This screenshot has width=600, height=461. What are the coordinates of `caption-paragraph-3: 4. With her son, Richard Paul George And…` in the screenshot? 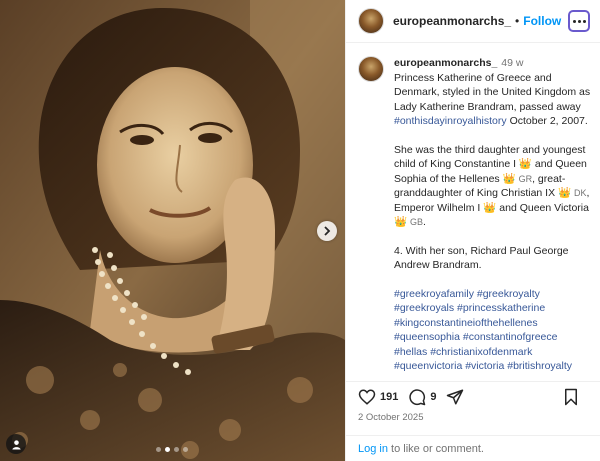 It's located at (481, 258).